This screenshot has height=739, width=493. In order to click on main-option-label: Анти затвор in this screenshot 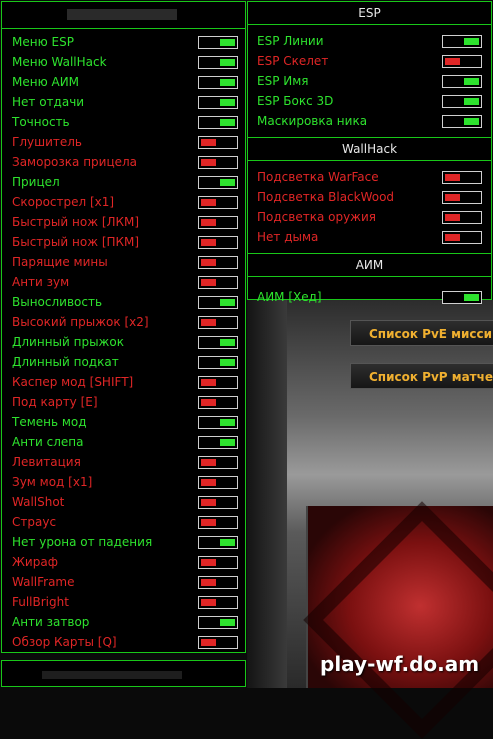, I will do `click(51, 622)`.